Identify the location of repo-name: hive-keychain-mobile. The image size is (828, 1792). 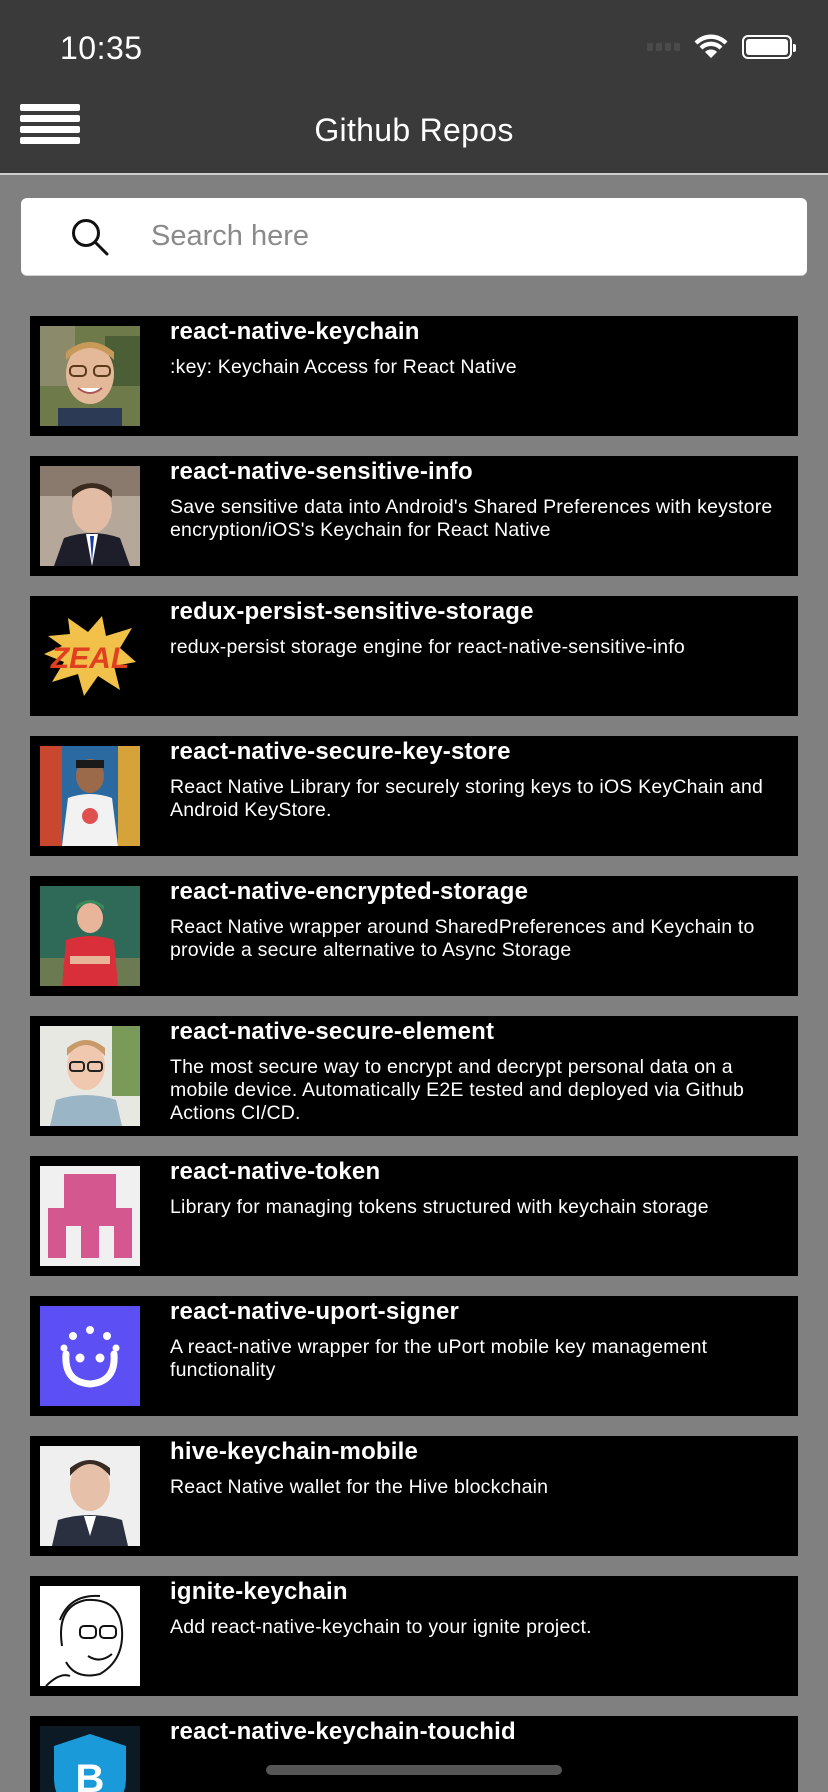
(294, 1451).